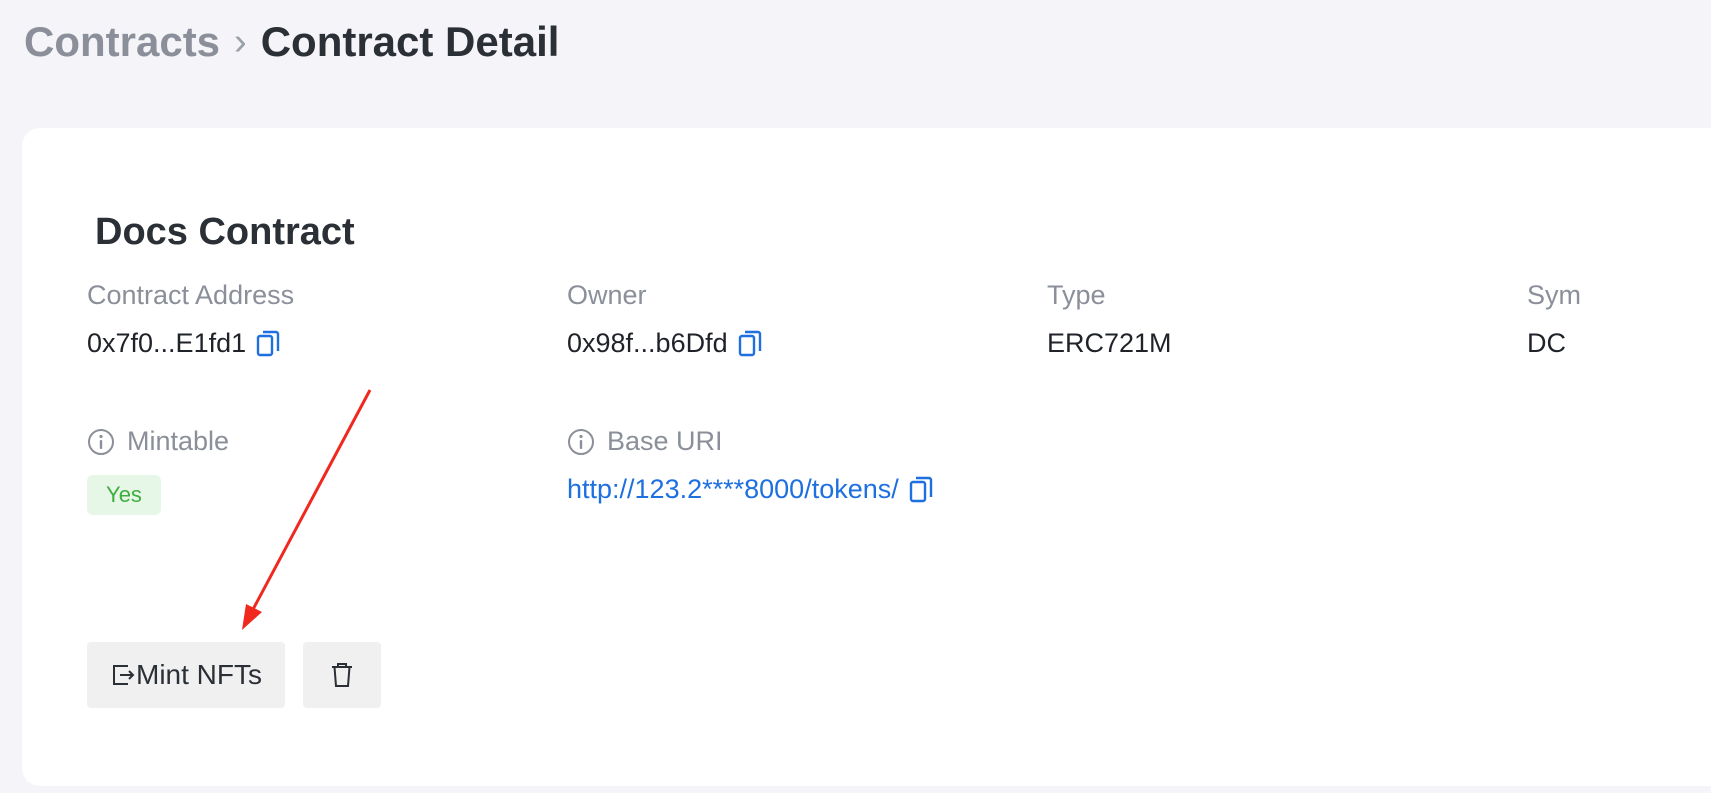  What do you see at coordinates (124, 675) in the screenshot?
I see `export-icon` at bounding box center [124, 675].